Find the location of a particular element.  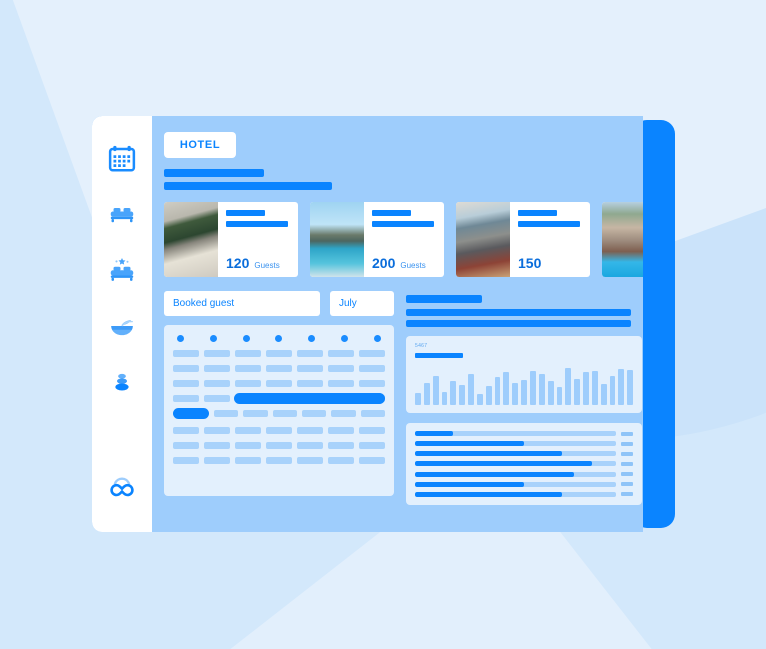

booking-column: Booked guest July is located at coordinates (279, 398).